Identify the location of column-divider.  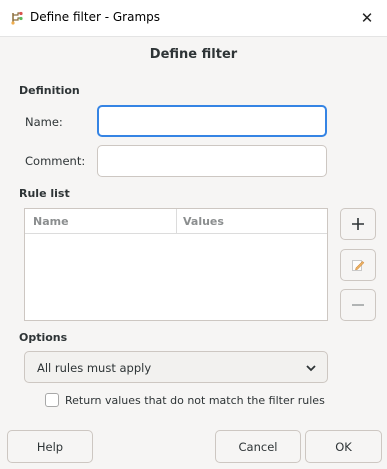
(176, 221).